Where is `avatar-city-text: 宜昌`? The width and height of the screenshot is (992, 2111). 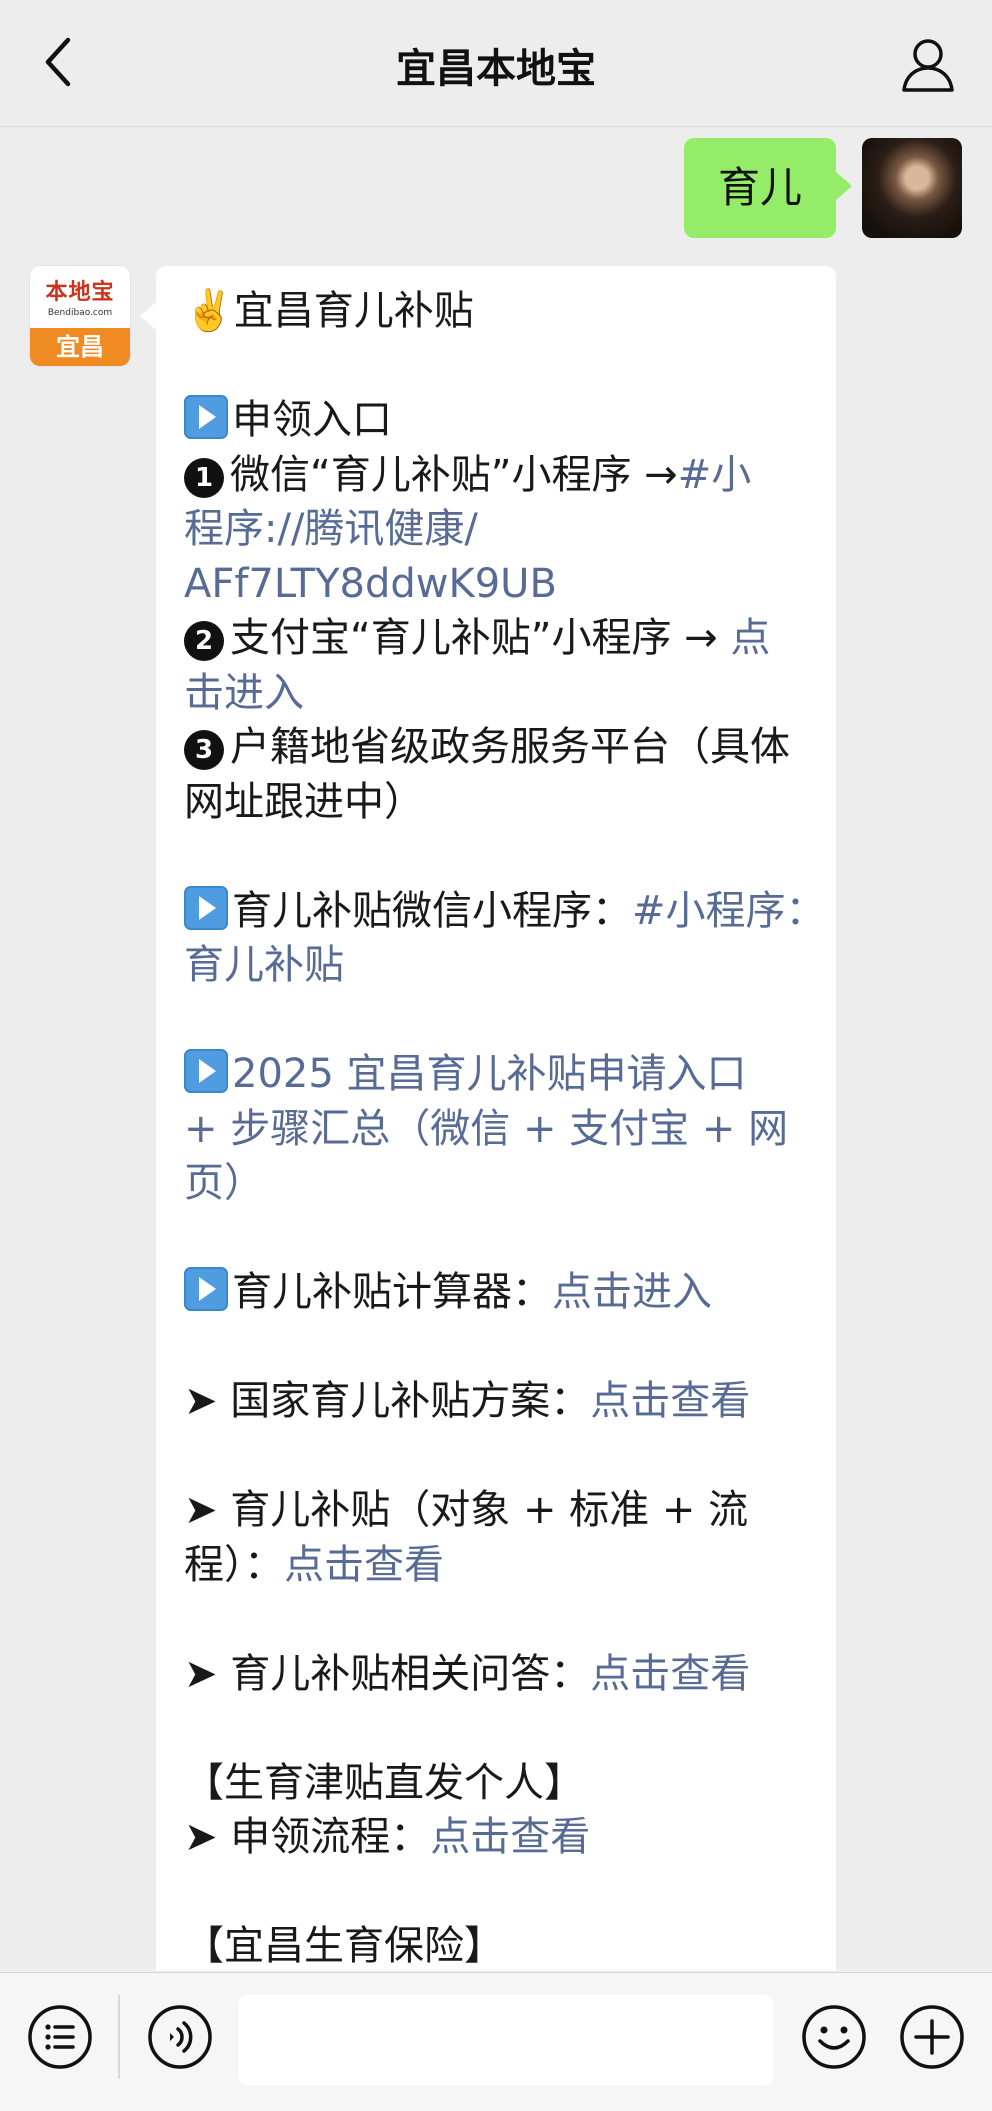 avatar-city-text: 宜昌 is located at coordinates (80, 347).